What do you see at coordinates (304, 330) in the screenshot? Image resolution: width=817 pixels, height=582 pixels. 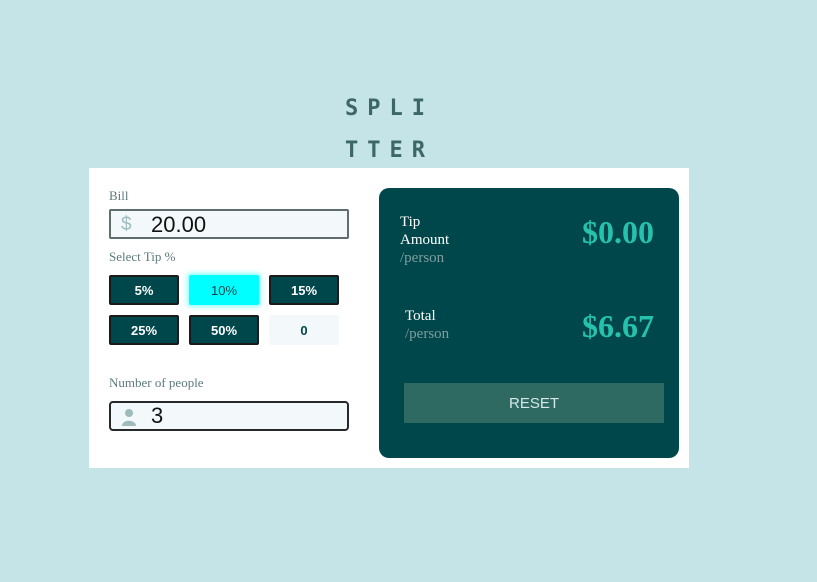 I see `custom-tip-input: 0` at bounding box center [304, 330].